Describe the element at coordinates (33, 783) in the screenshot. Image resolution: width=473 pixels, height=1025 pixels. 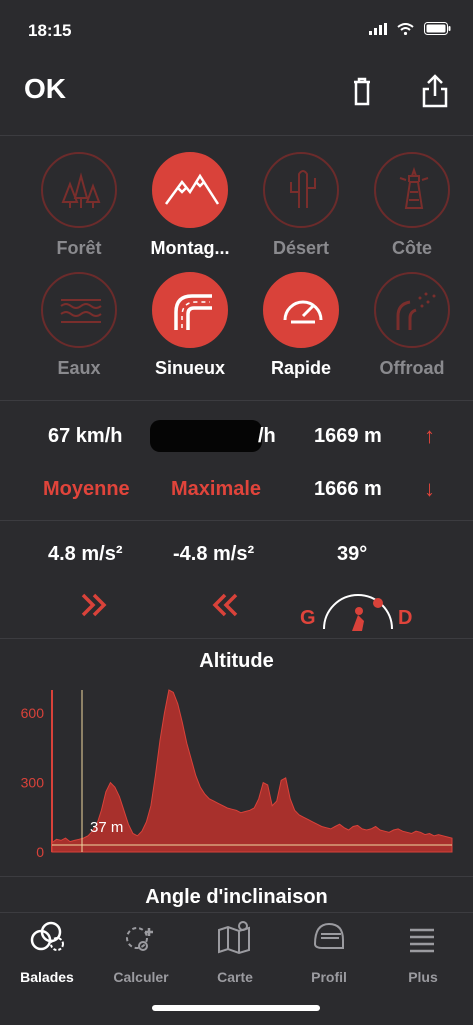
I see `y-tick-label: 300` at that location.